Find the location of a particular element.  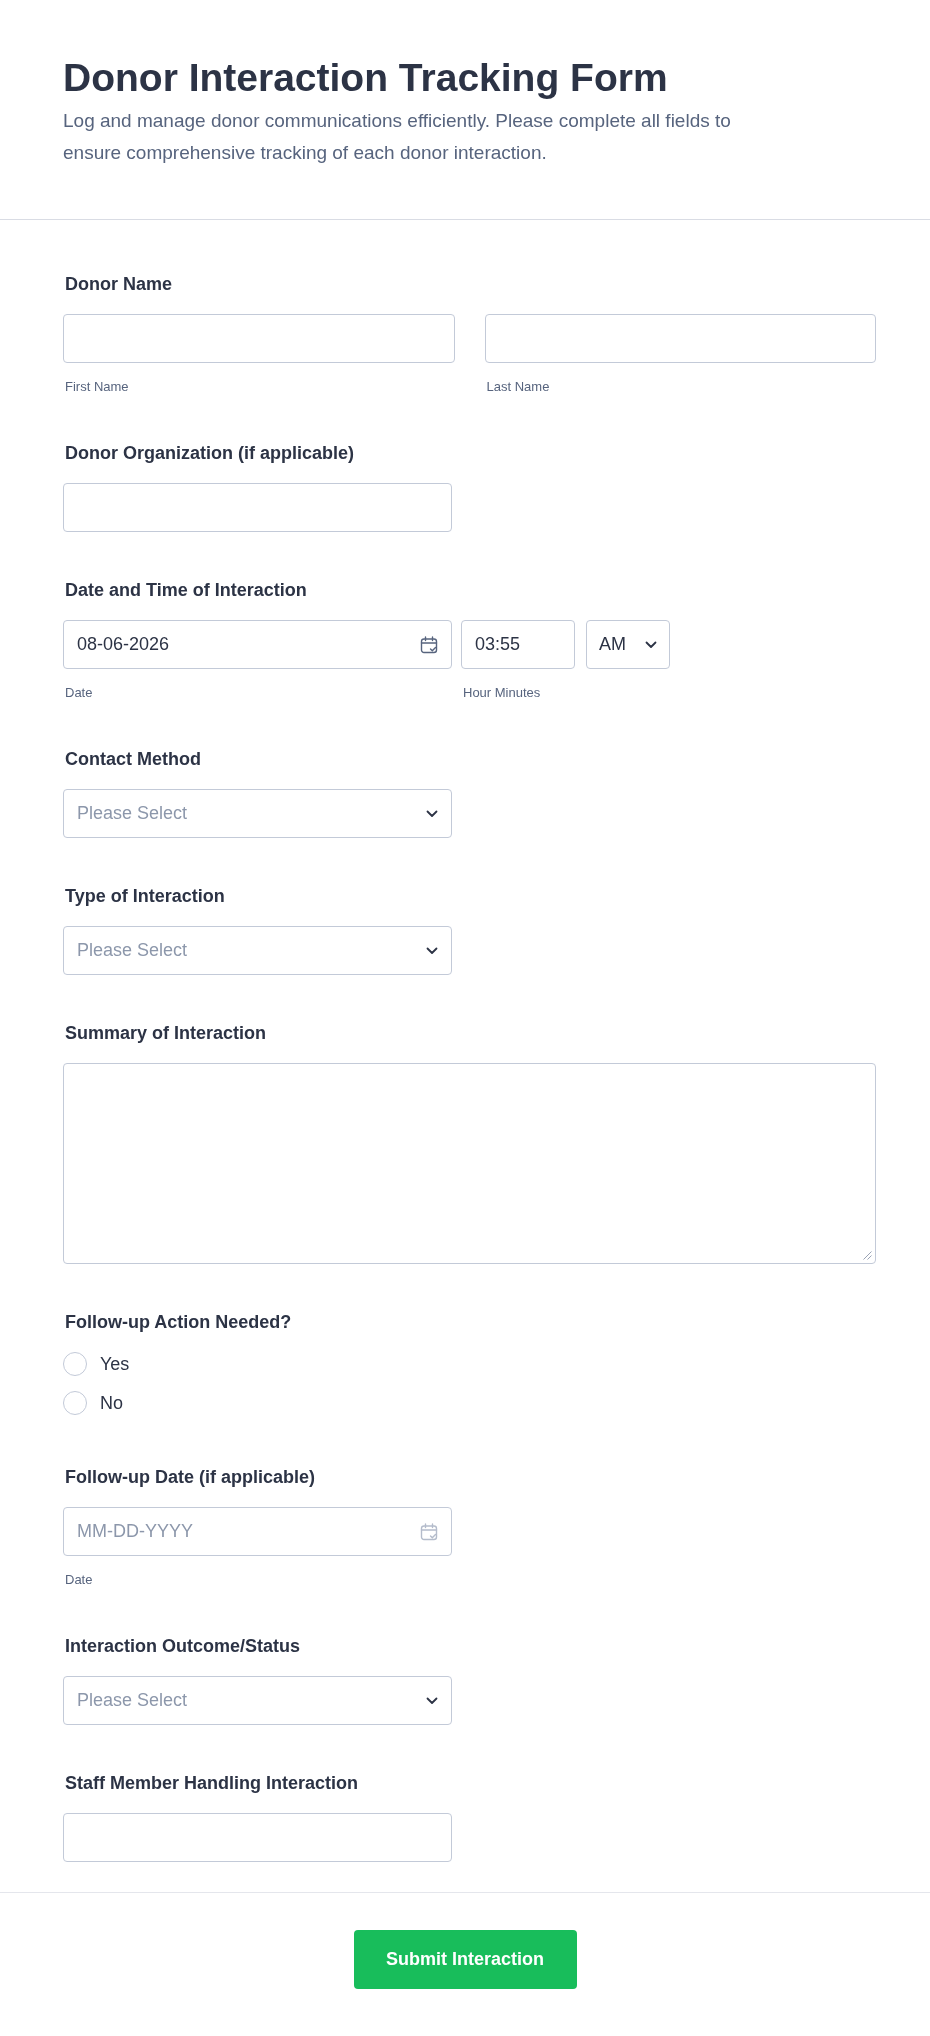

field-sublabel: First Name is located at coordinates (97, 387).